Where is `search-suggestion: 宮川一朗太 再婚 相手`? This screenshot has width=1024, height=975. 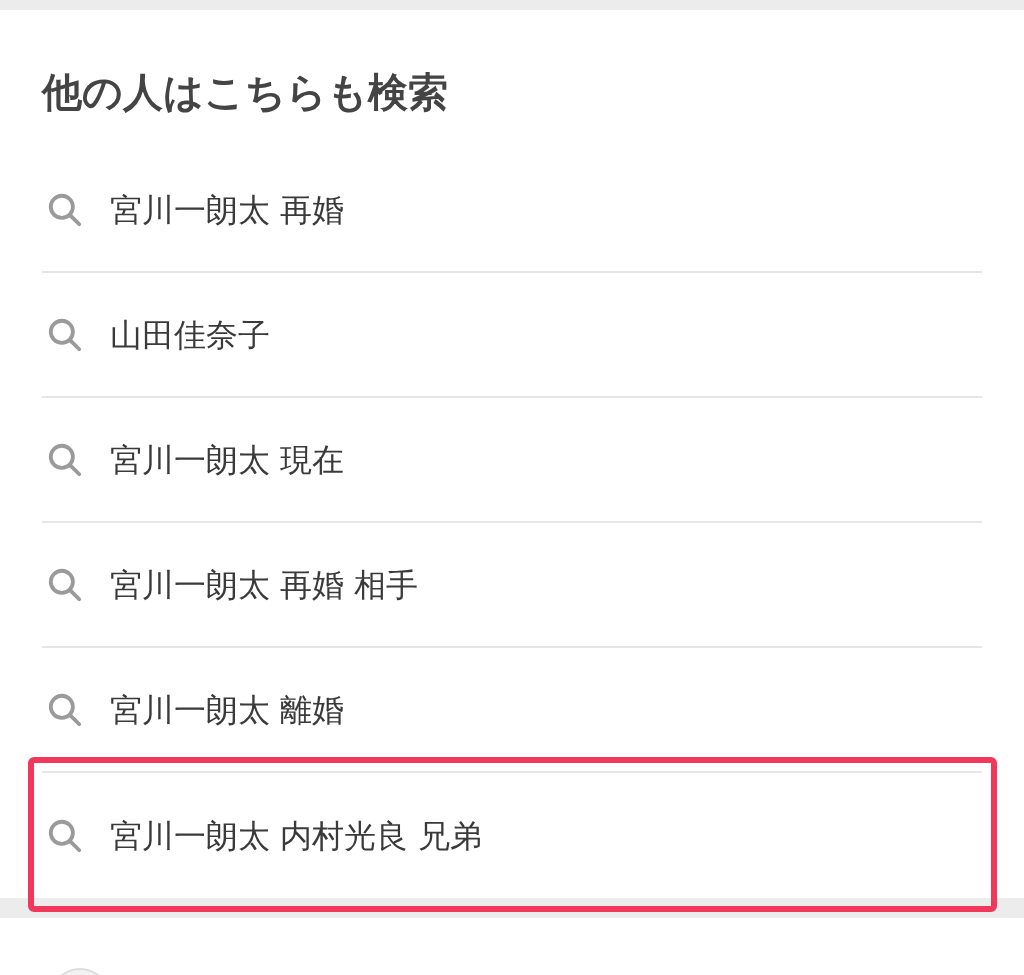 search-suggestion: 宮川一朗太 再婚 相手 is located at coordinates (512, 584).